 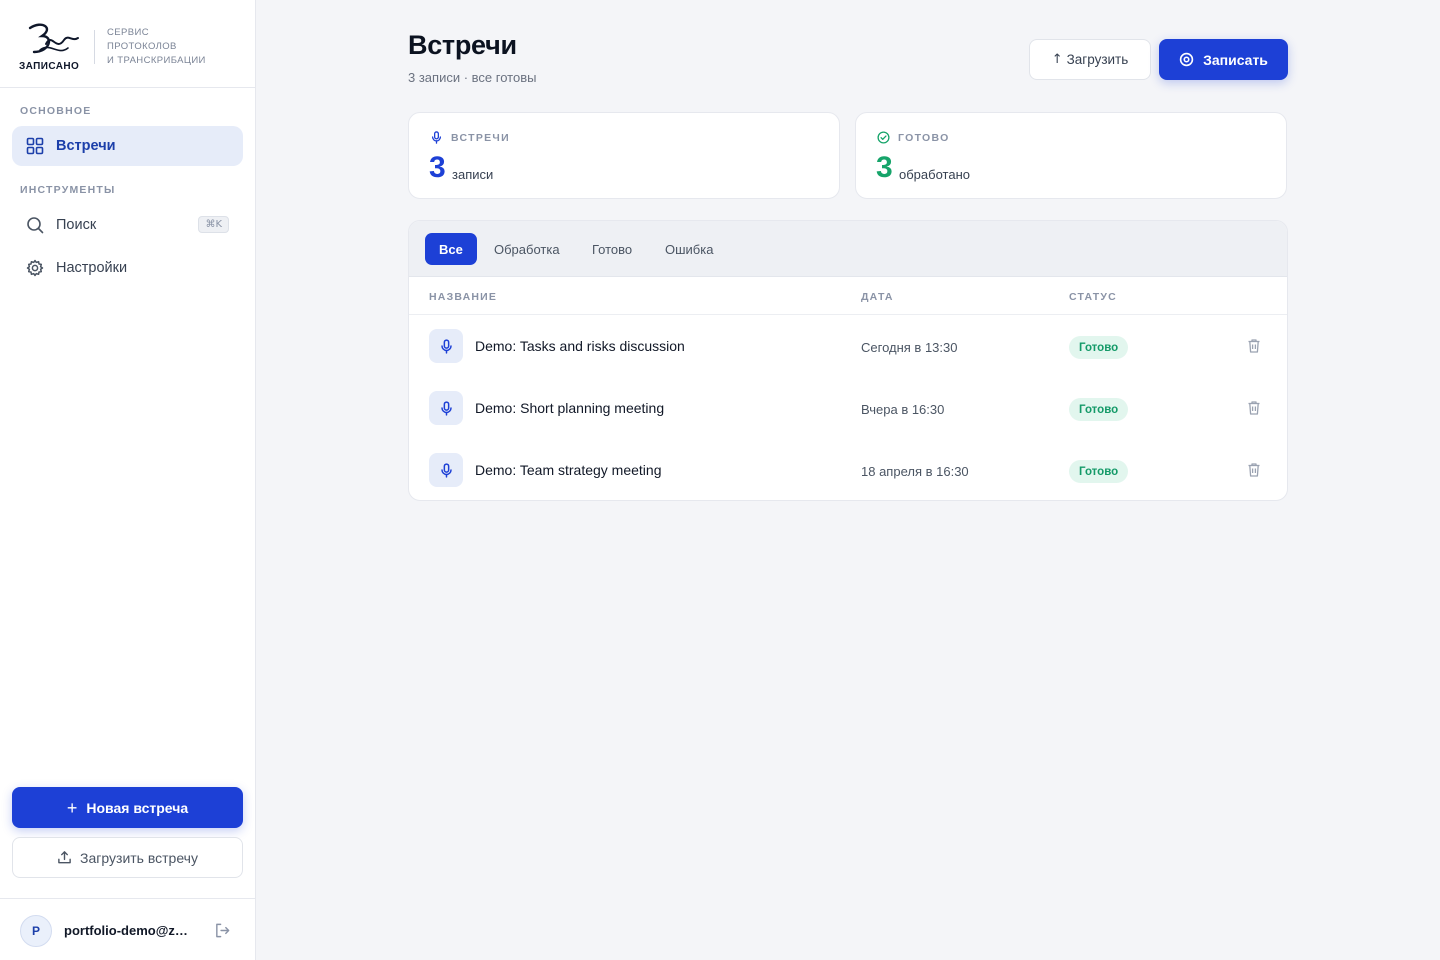 What do you see at coordinates (76, 225) in the screenshot?
I see `sidebar-item-label: Поиск` at bounding box center [76, 225].